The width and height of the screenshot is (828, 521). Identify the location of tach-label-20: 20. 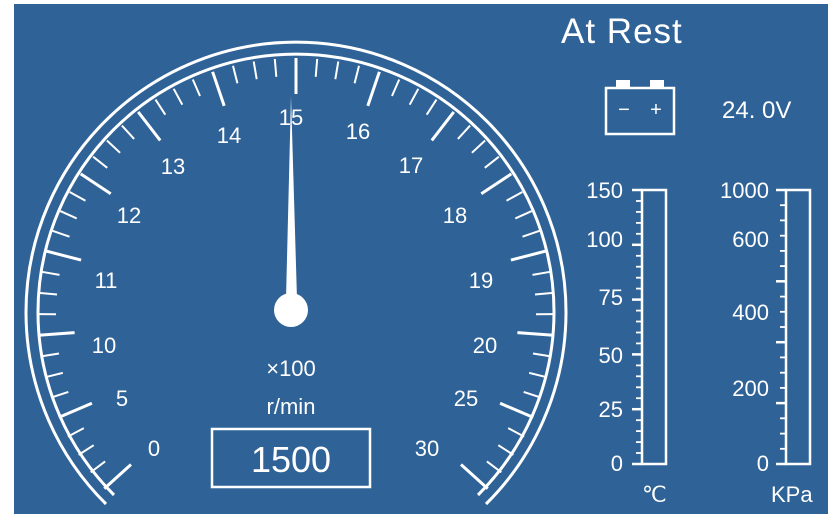
(485, 345).